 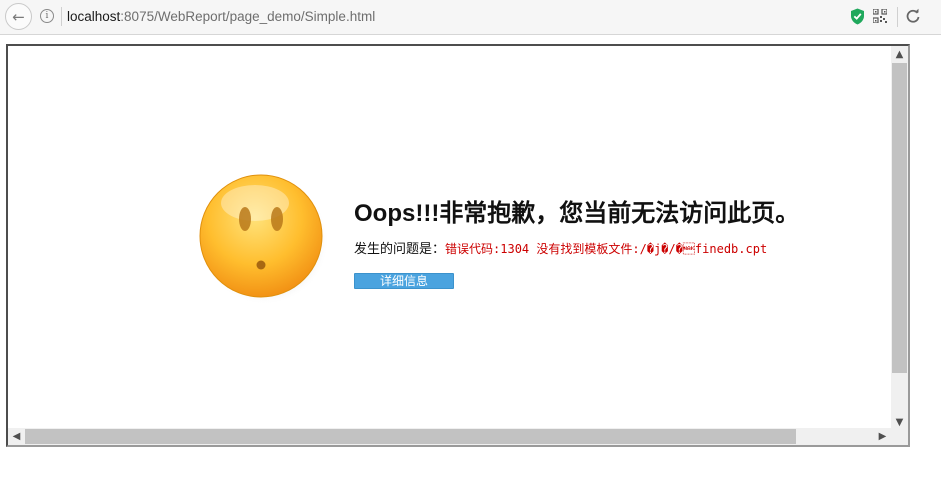 What do you see at coordinates (248, 16) in the screenshot?
I see `url-path: :8075/WebReport/page_demo/Simple.html` at bounding box center [248, 16].